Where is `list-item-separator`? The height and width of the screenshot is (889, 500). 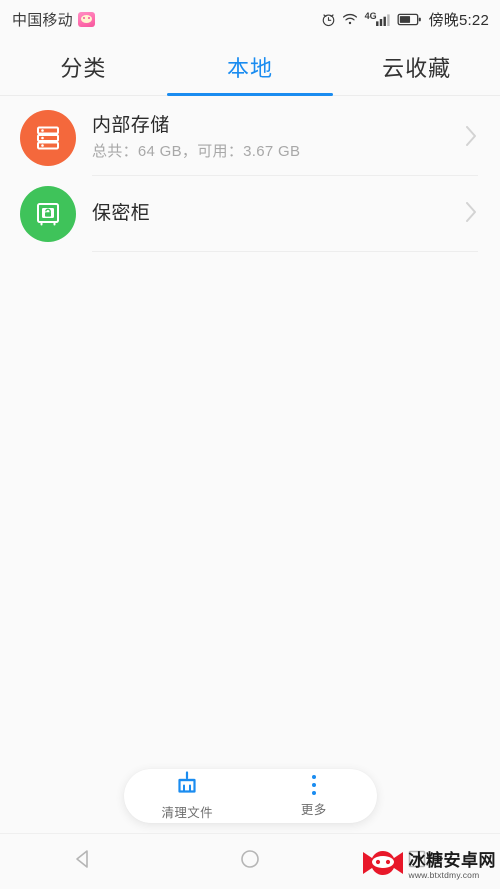
list-item-separator is located at coordinates (285, 251).